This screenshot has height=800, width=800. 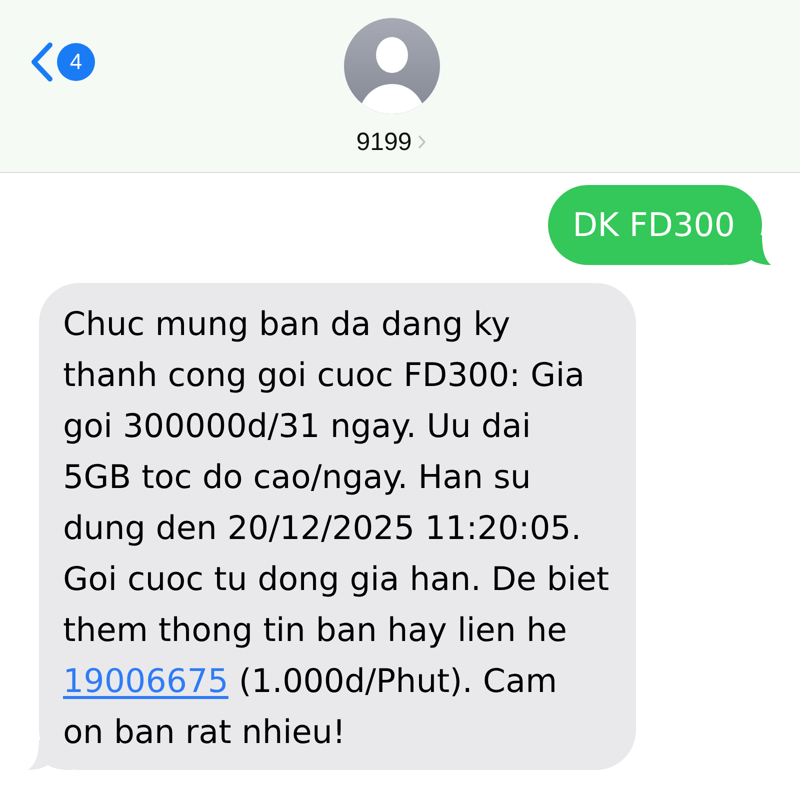 What do you see at coordinates (145, 681) in the screenshot?
I see `phone-link: 19006675` at bounding box center [145, 681].